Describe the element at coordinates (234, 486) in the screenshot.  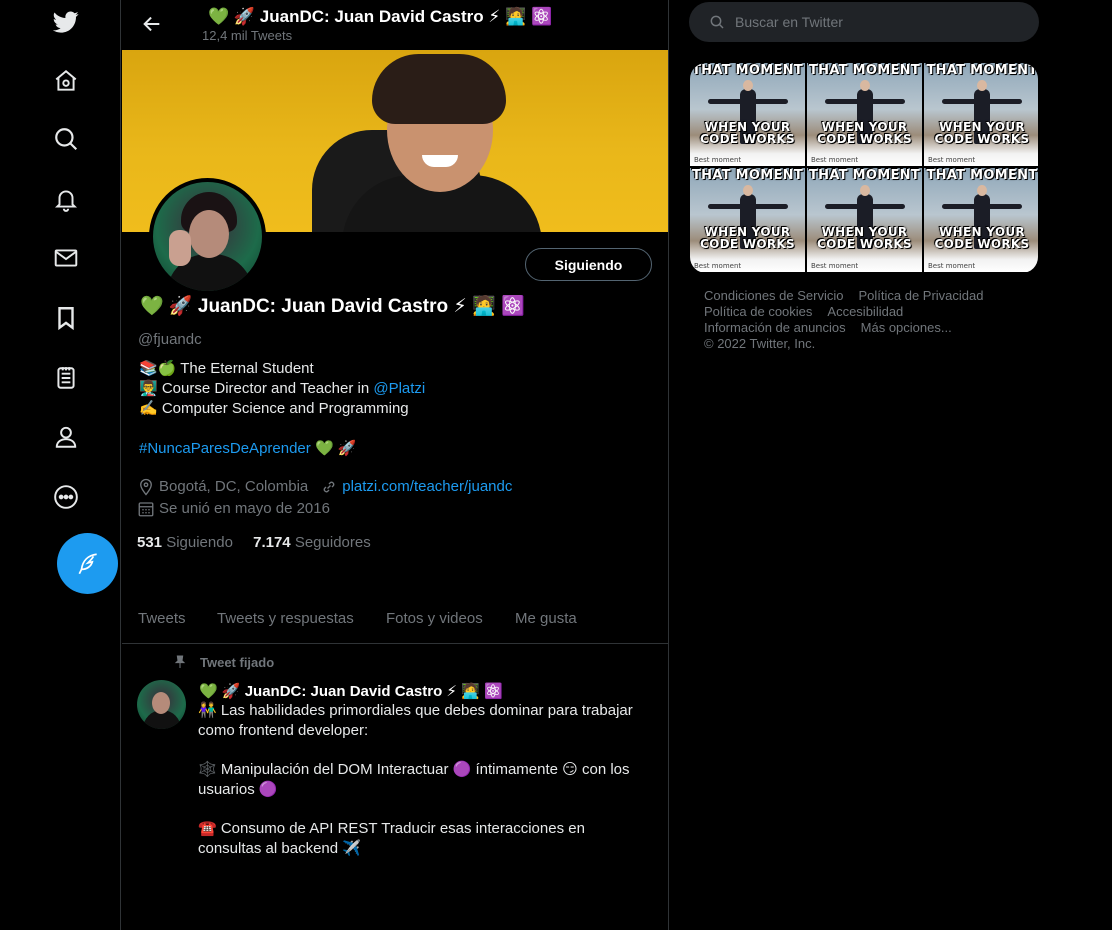
I see `profile-location: Bogotá, DC, Colombia` at that location.